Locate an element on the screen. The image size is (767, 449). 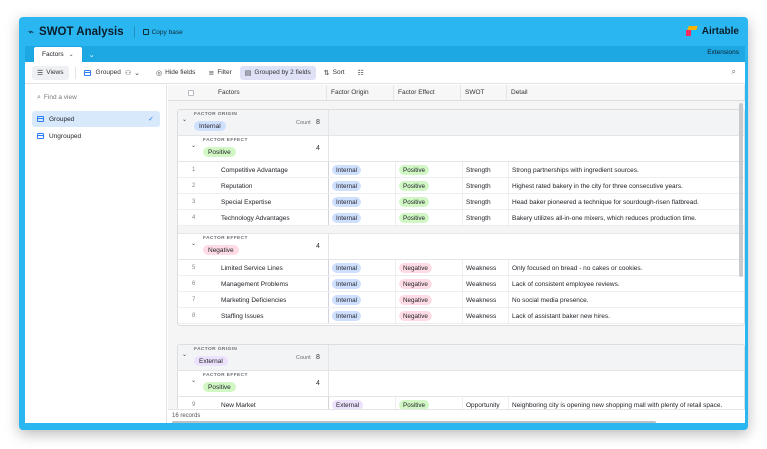
cell-detail: Lack of consistent employee reviews. is located at coordinates (628, 284).